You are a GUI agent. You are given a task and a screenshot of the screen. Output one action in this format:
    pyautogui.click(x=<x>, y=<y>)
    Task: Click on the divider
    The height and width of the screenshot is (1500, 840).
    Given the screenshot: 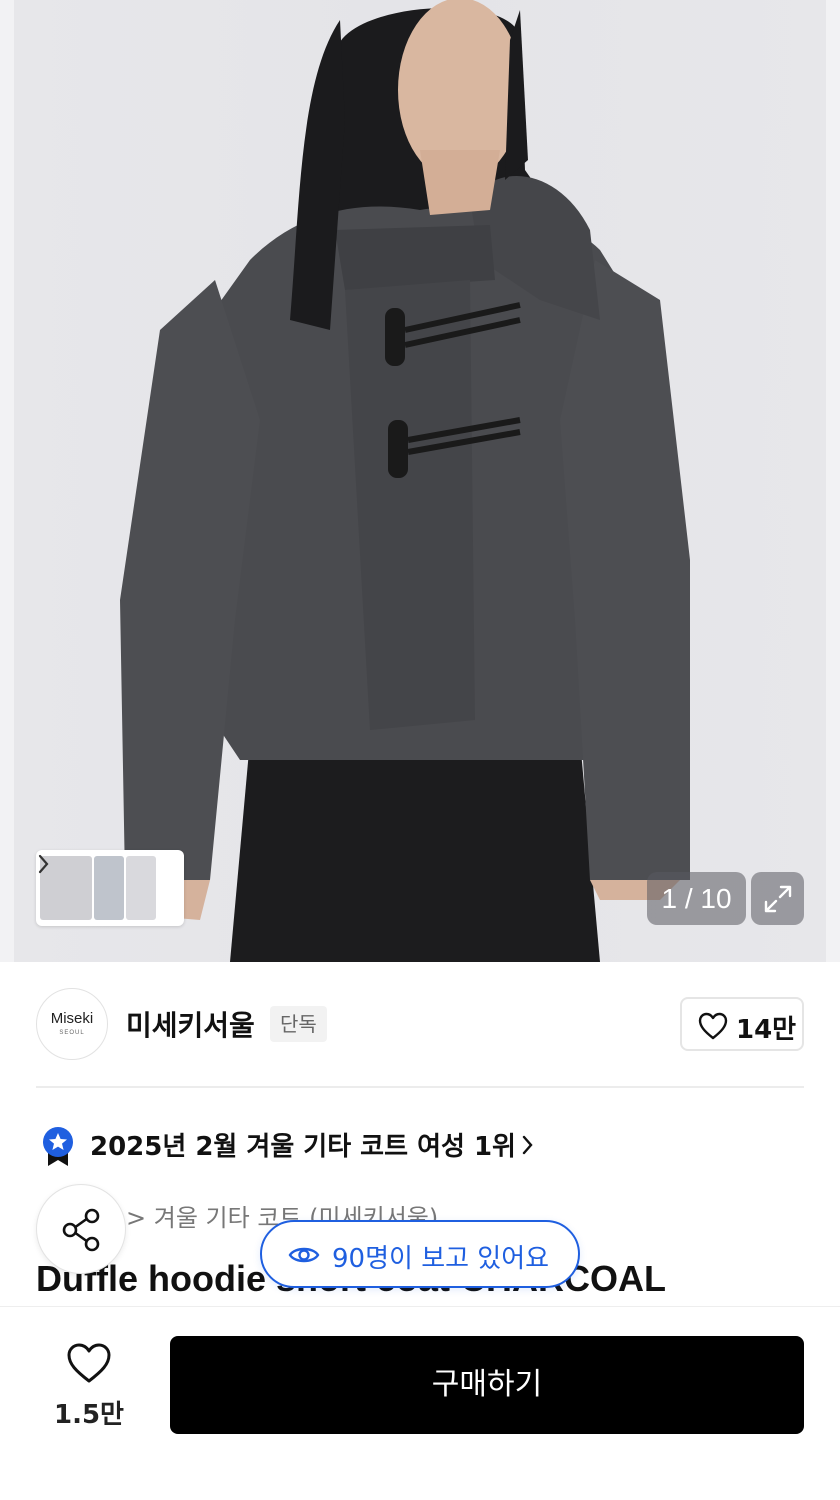 What is the action you would take?
    pyautogui.click(x=420, y=1087)
    